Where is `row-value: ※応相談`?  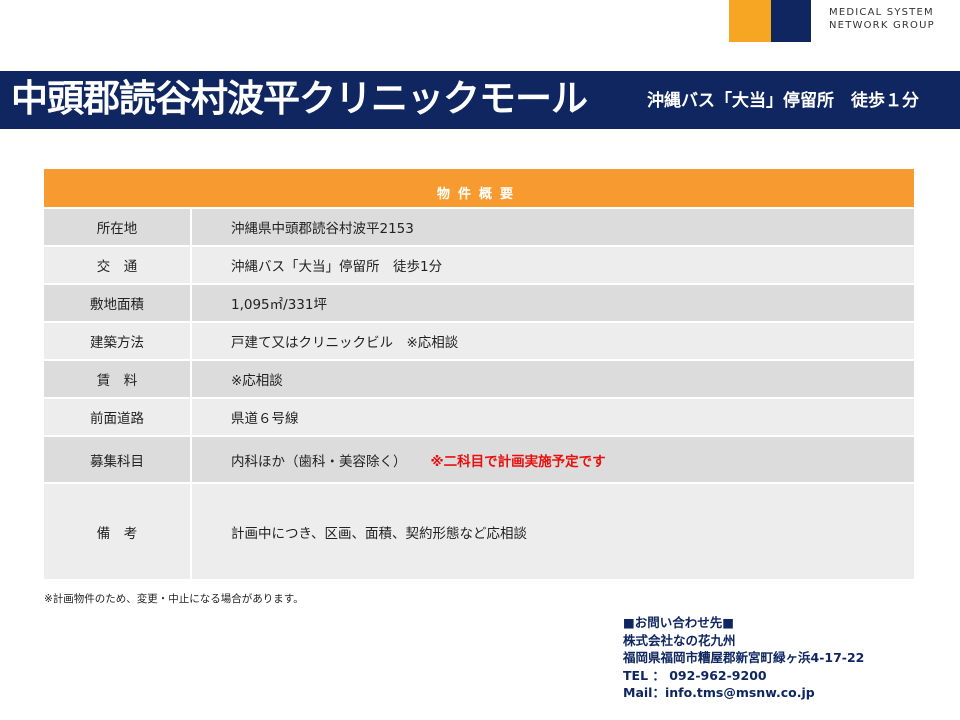 row-value: ※応相談 is located at coordinates (257, 381).